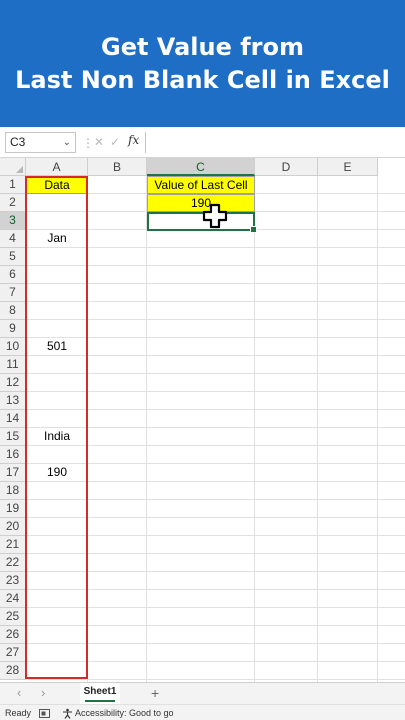 Image resolution: width=405 pixels, height=720 pixels. I want to click on row-header-15: 15, so click(13, 437).